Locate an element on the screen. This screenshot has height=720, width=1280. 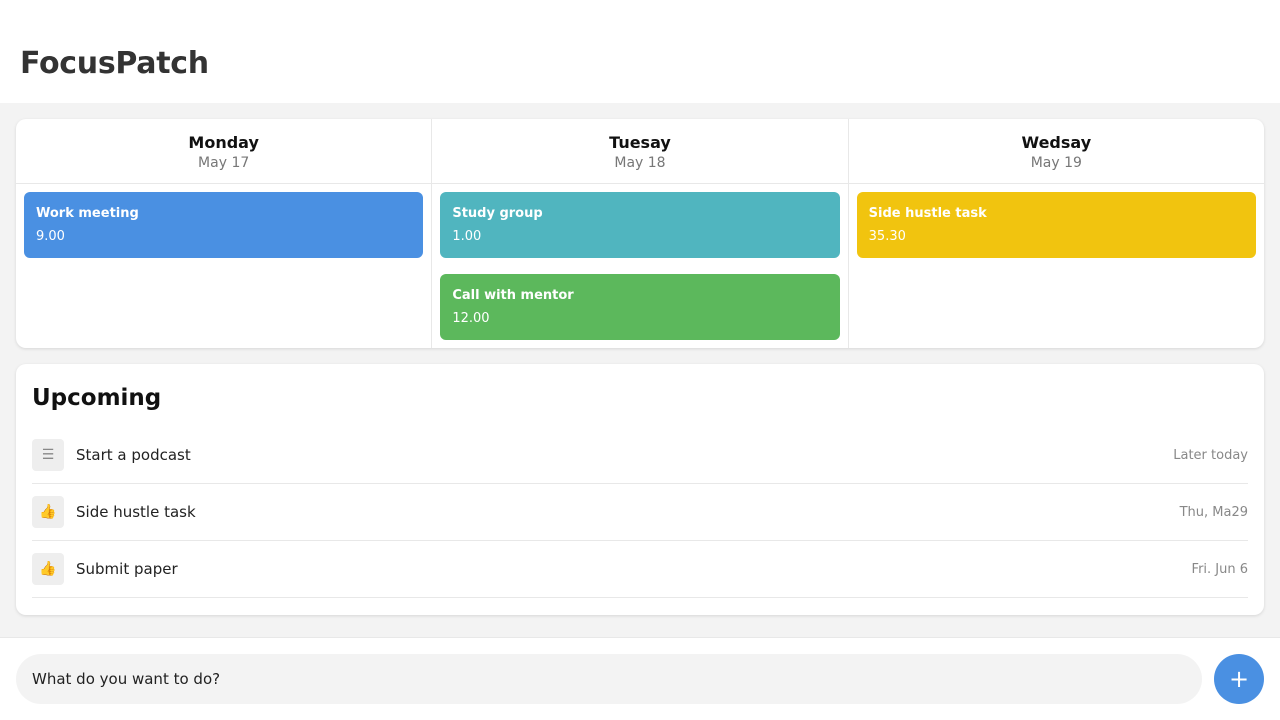
day-header: Monday May 17 is located at coordinates (224, 151).